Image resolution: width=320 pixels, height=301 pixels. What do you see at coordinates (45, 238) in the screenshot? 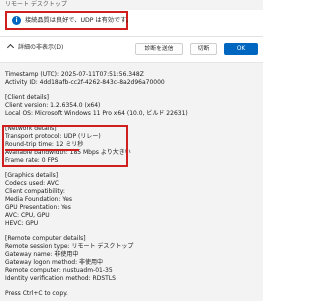
I see `remote-details-header: [Remote computer details]` at bounding box center [45, 238].